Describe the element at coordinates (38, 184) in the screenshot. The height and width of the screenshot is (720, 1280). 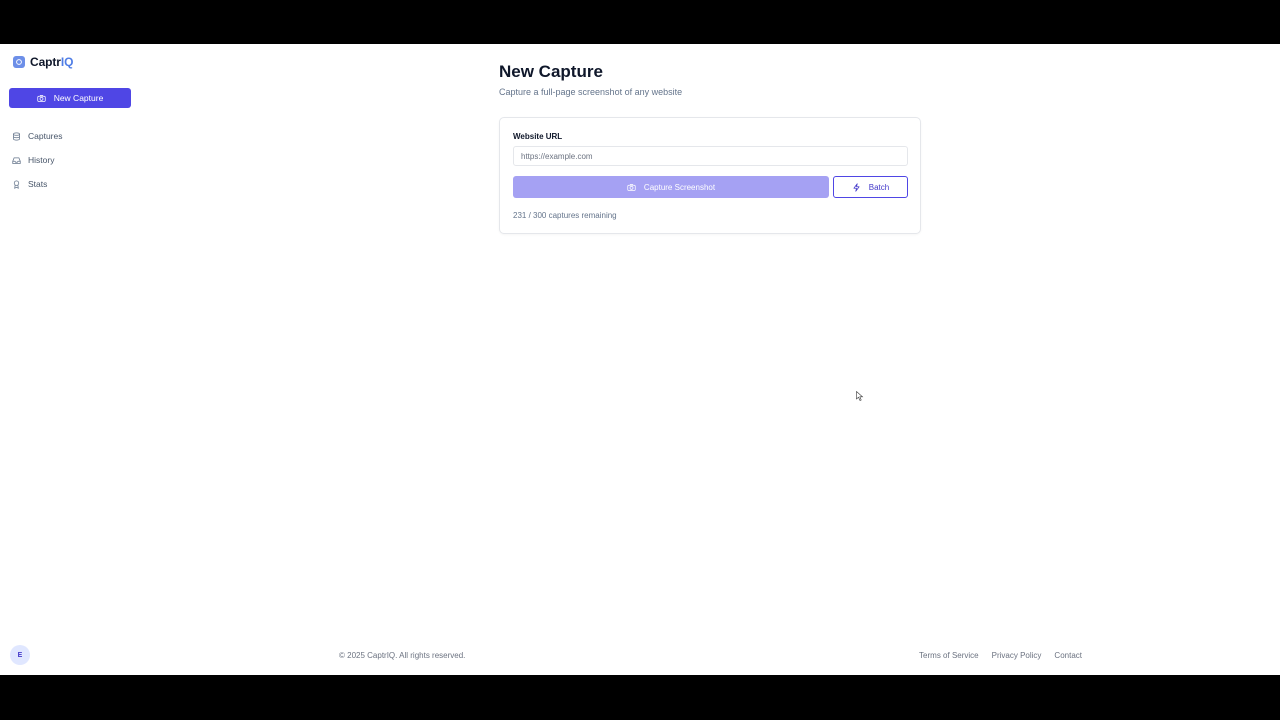
I see `sidebar-item-label: Stats` at that location.